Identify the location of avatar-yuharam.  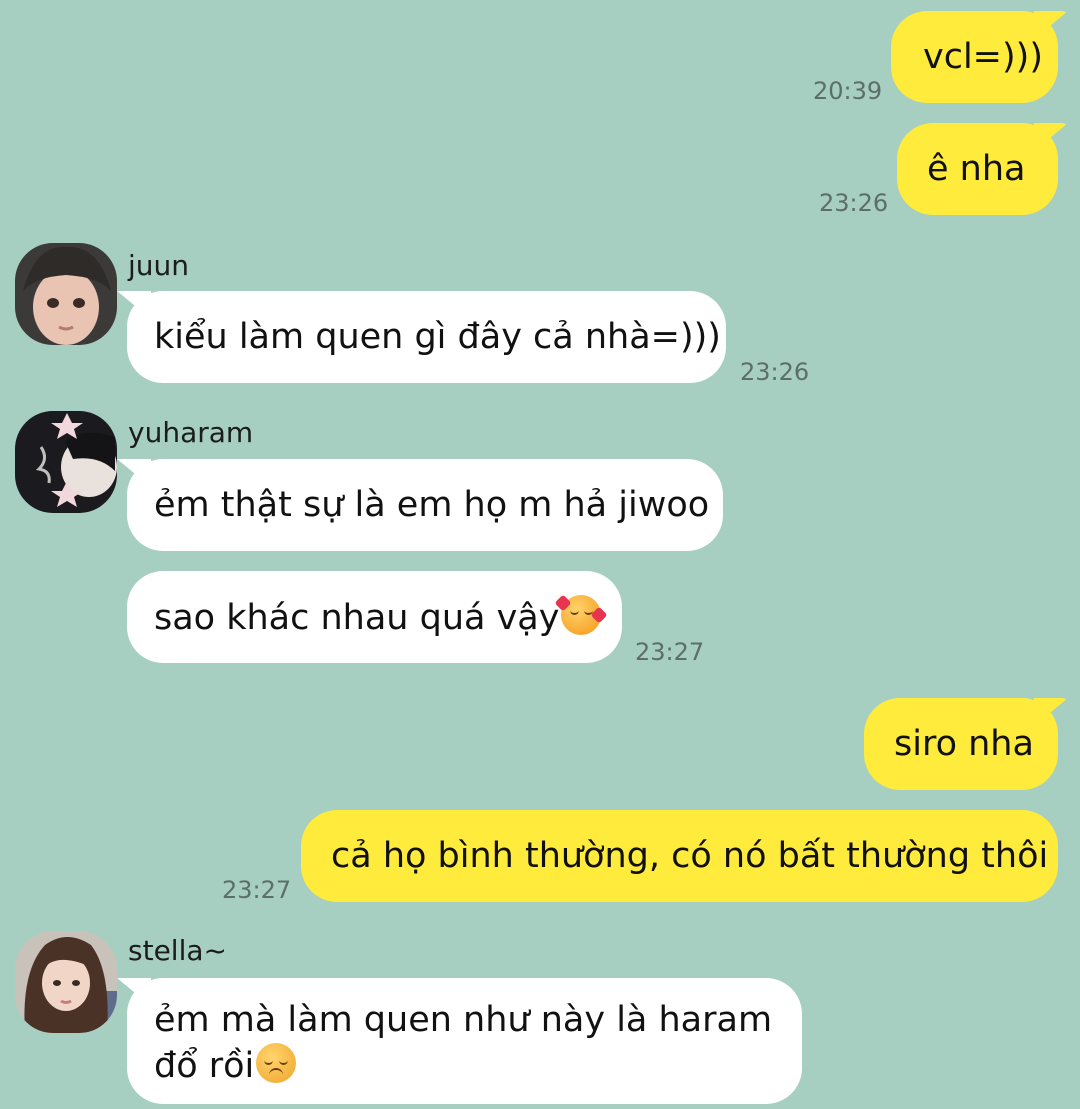
(66, 462).